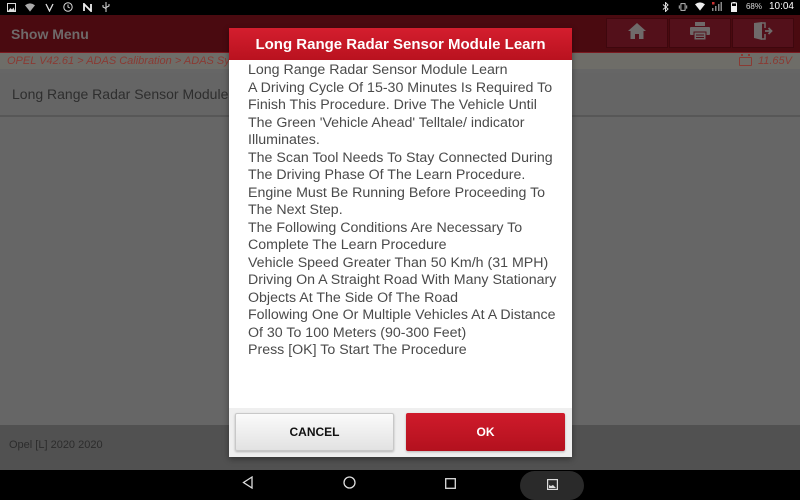 The image size is (800, 500). Describe the element at coordinates (753, 6) in the screenshot. I see `battery-percent: 68%` at that location.